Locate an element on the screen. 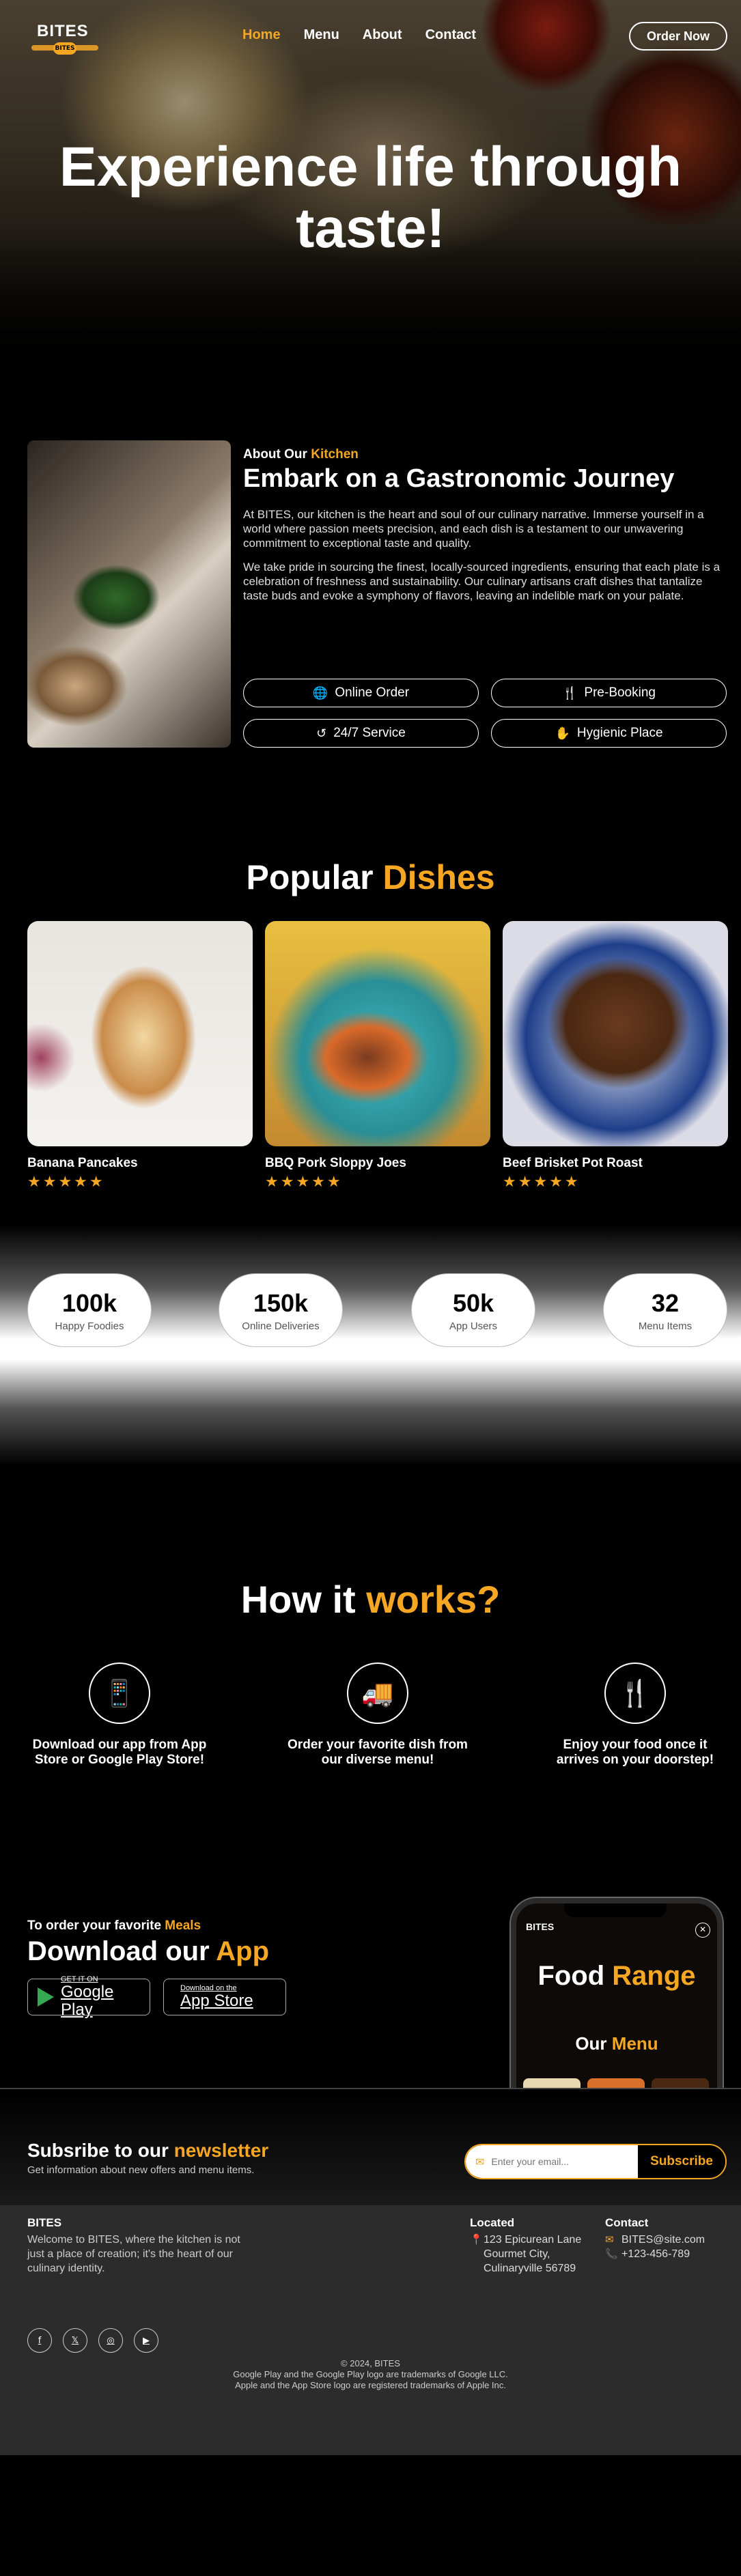 The width and height of the screenshot is (741, 2576). instagram-icon: ◎ is located at coordinates (110, 2340).